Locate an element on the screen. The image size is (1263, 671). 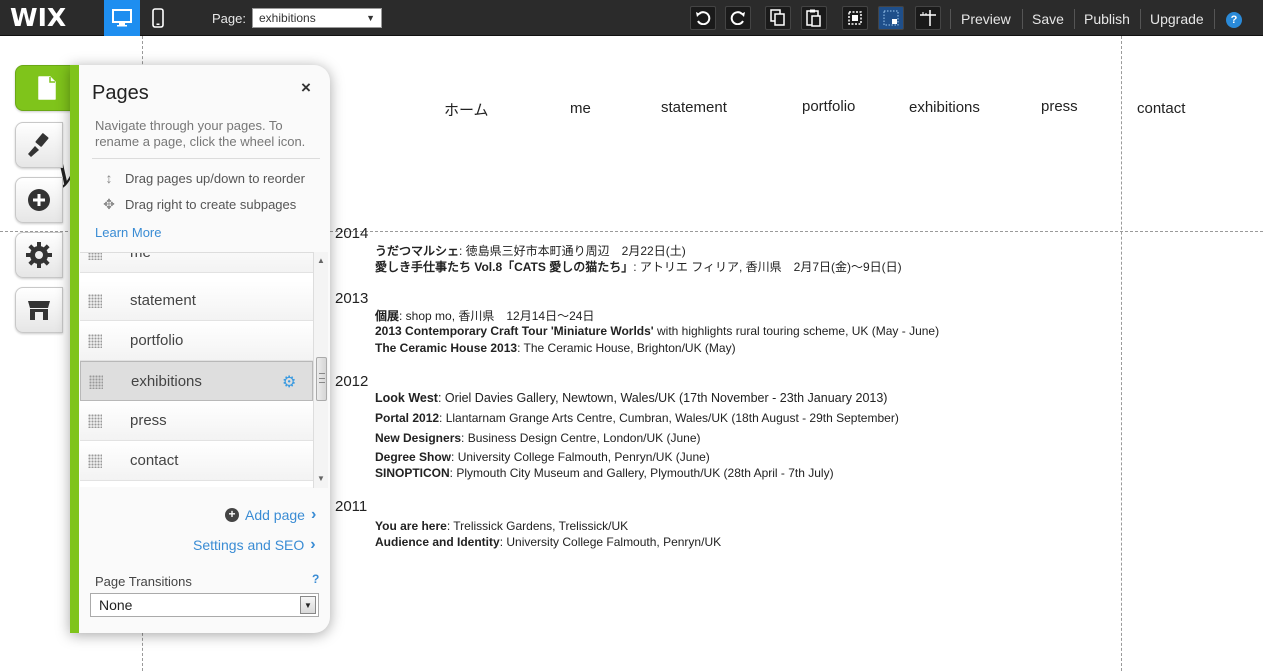
reorder-hint: ↕ Drag pages up/down to reorder is located at coordinates (202, 178).